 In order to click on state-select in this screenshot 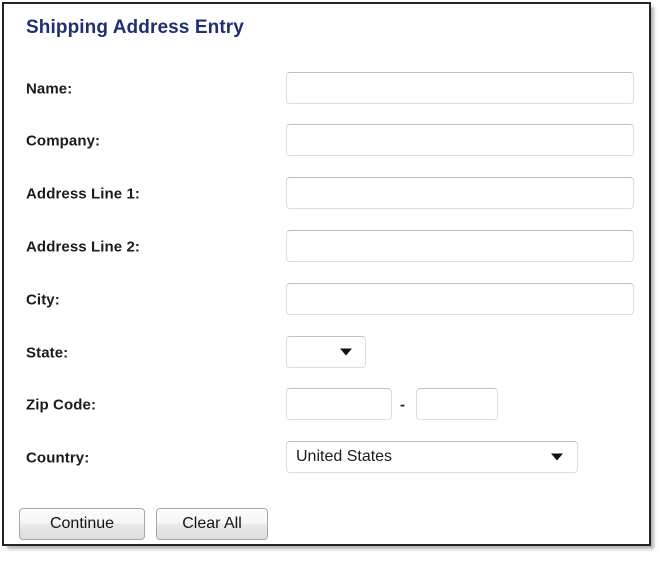, I will do `click(326, 352)`.